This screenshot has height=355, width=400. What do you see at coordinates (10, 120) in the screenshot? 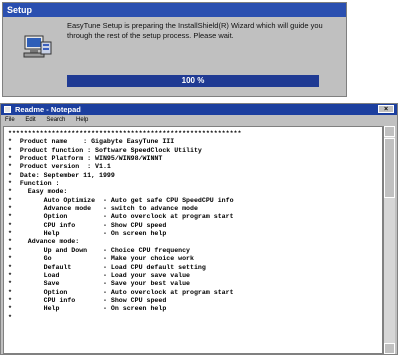
I see `menu-file: File` at bounding box center [10, 120].